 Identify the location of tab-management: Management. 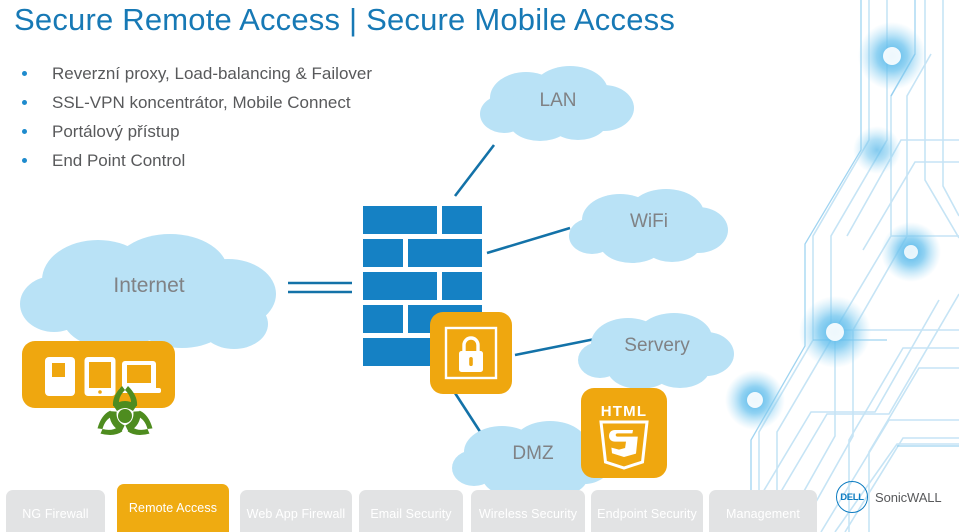
(763, 511).